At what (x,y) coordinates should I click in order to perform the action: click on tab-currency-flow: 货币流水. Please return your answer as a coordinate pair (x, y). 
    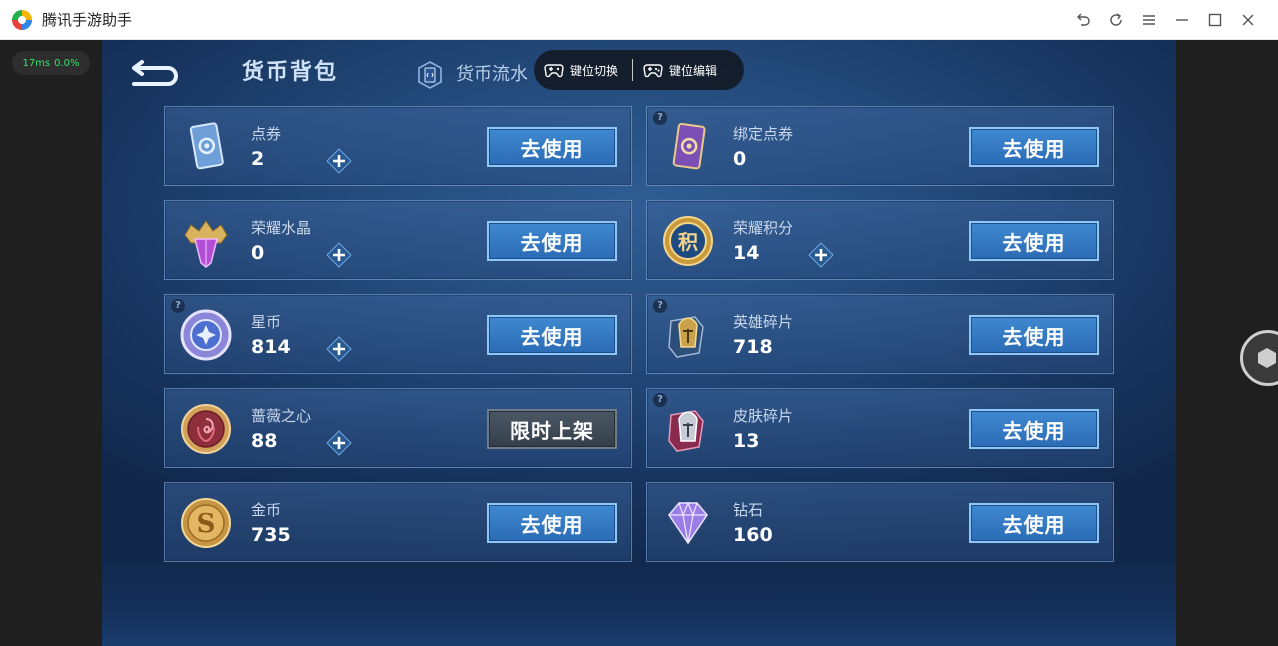
    Looking at the image, I should click on (472, 75).